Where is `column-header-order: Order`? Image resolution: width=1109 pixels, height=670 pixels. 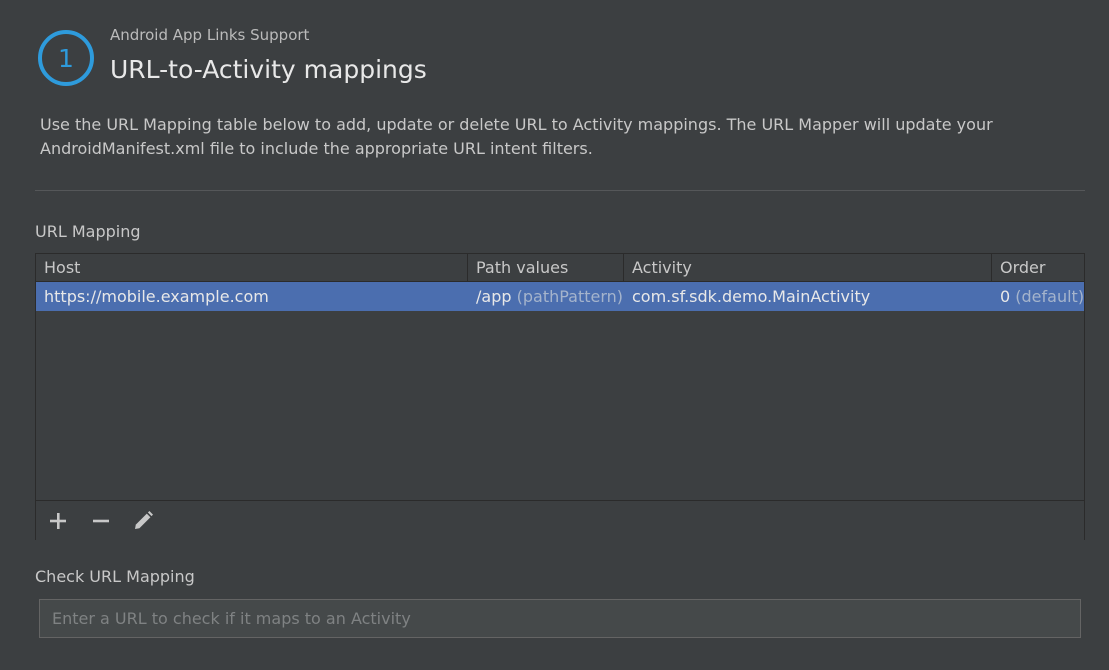
column-header-order: Order is located at coordinates (1039, 268).